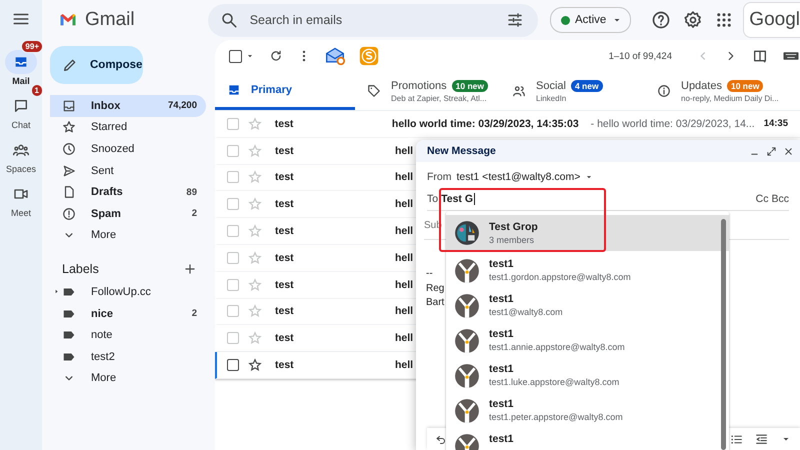 The height and width of the screenshot is (450, 800). What do you see at coordinates (439, 177) in the screenshot?
I see `field-label: From` at bounding box center [439, 177].